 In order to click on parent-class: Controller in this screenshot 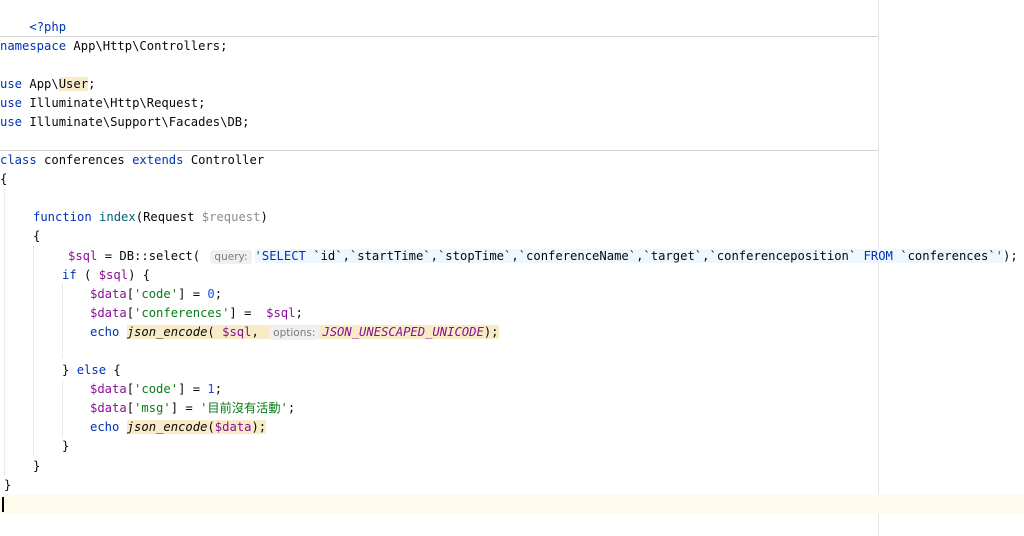, I will do `click(227, 160)`.